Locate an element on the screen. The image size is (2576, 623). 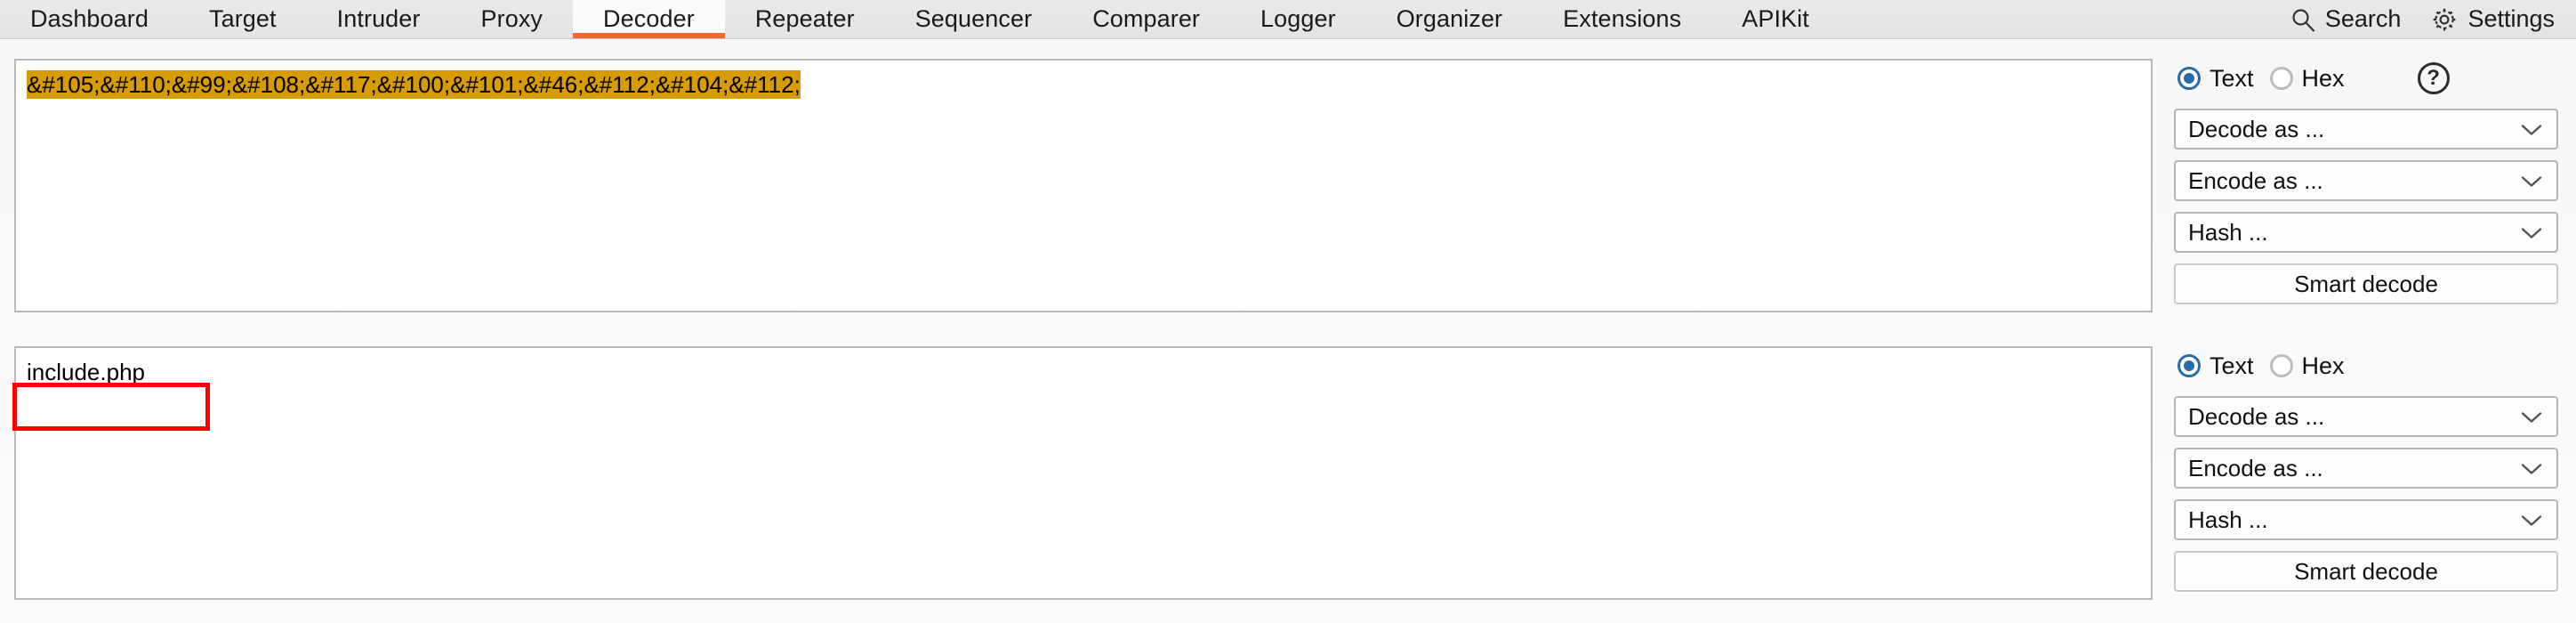
tab-logger: Logger is located at coordinates (1298, 19).